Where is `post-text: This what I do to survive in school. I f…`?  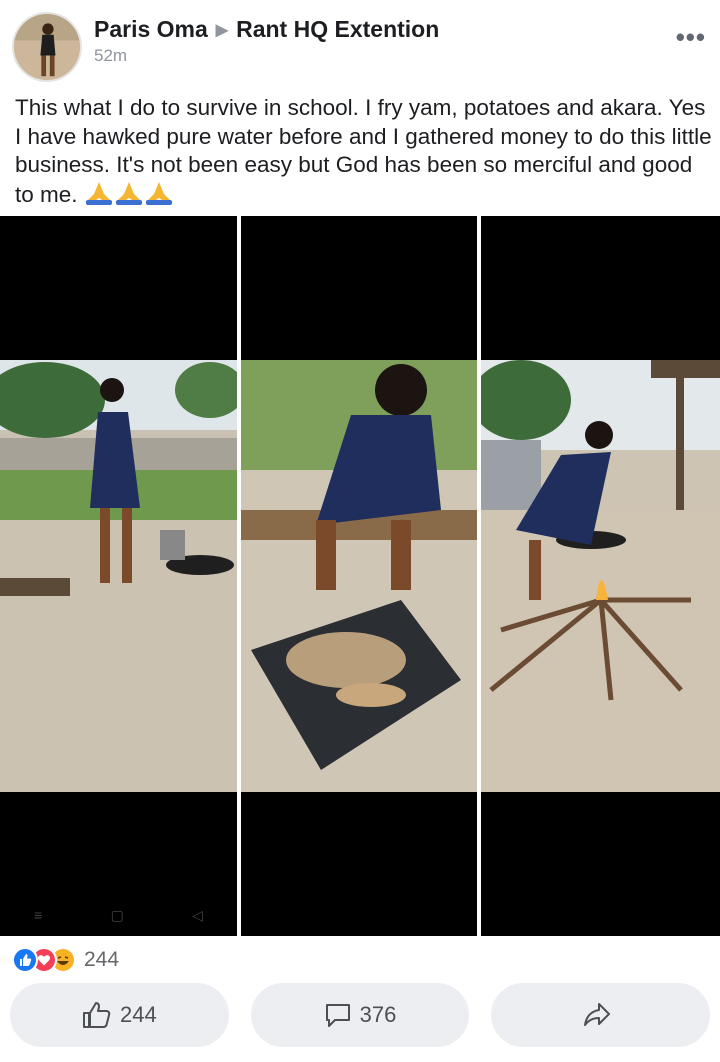 post-text: This what I do to survive in school. I f… is located at coordinates (365, 151).